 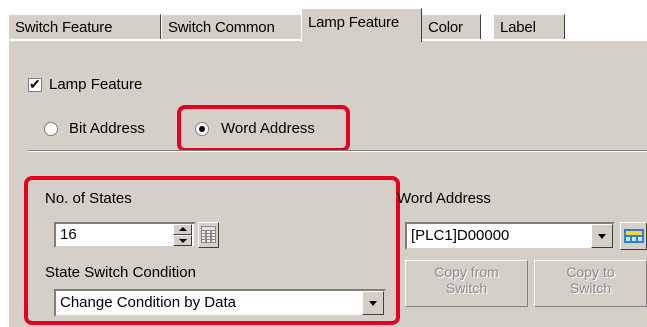 What do you see at coordinates (337, 151) in the screenshot?
I see `separator` at bounding box center [337, 151].